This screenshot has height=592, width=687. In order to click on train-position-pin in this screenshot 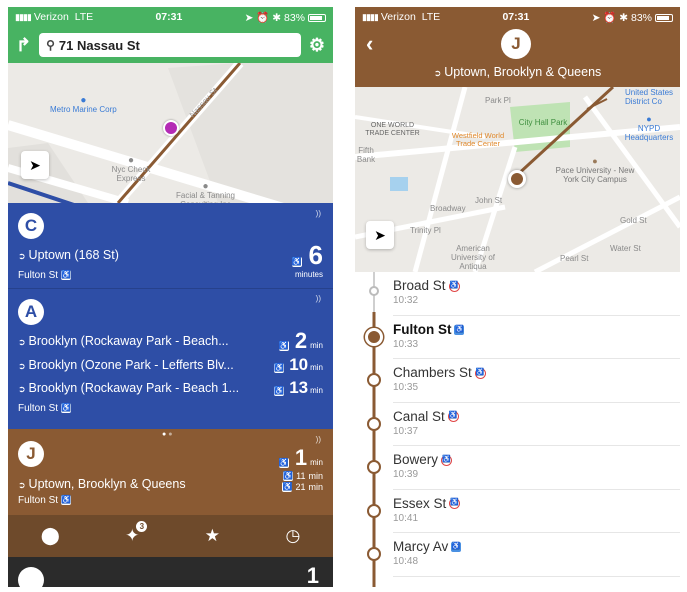, I will do `click(517, 179)`.